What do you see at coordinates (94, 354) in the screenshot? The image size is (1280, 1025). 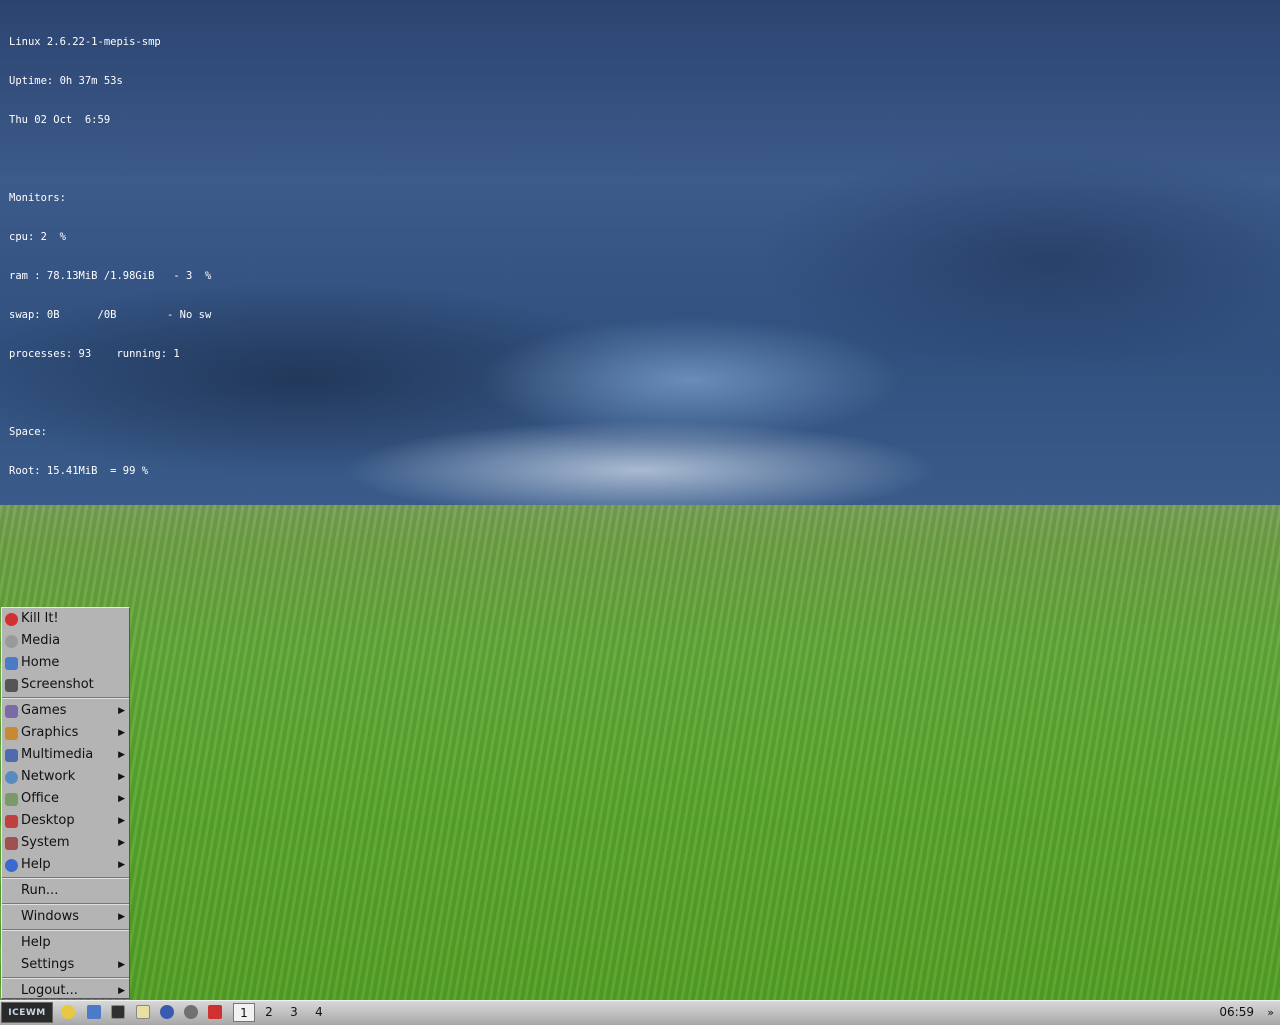 I see `sysmon-line: processes: 93 running: 1` at bounding box center [94, 354].